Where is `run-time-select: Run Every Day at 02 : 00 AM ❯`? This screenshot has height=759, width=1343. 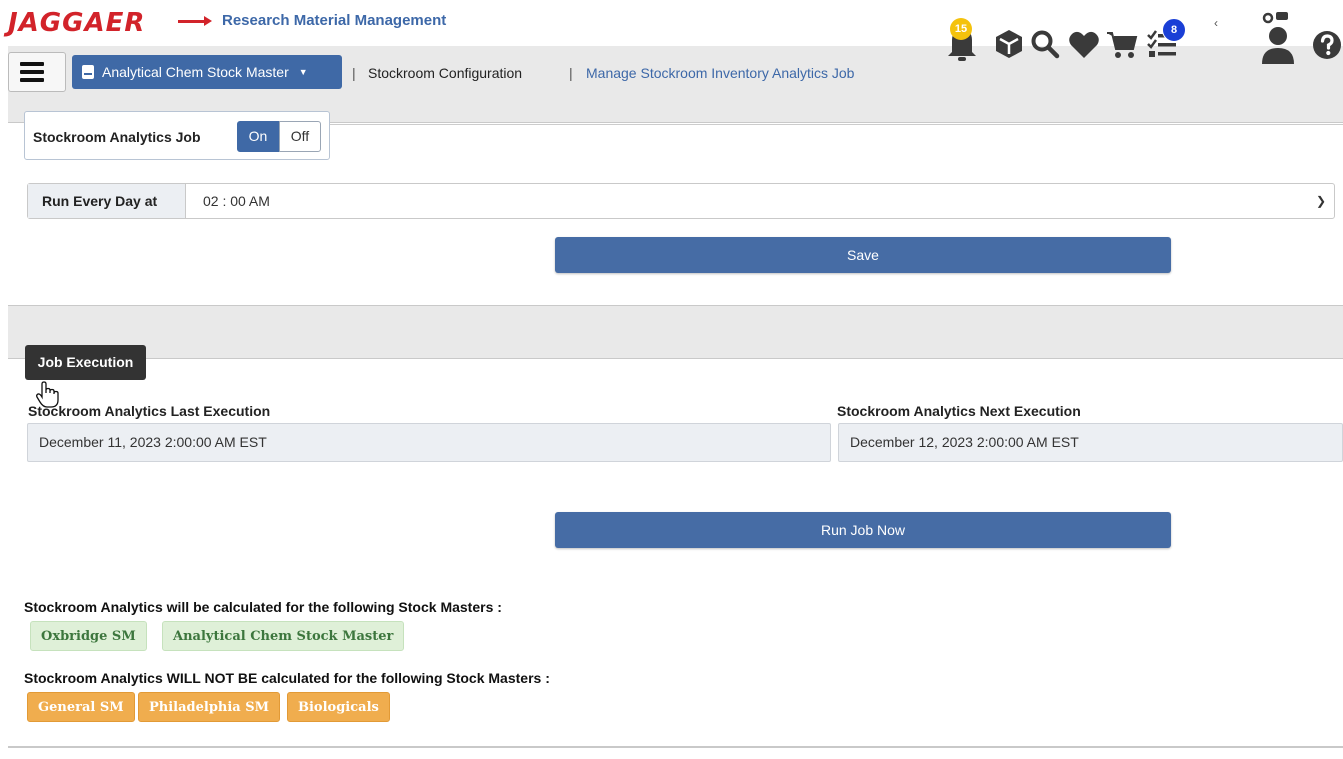
run-time-select: Run Every Day at 02 : 00 AM ❯ is located at coordinates (681, 201).